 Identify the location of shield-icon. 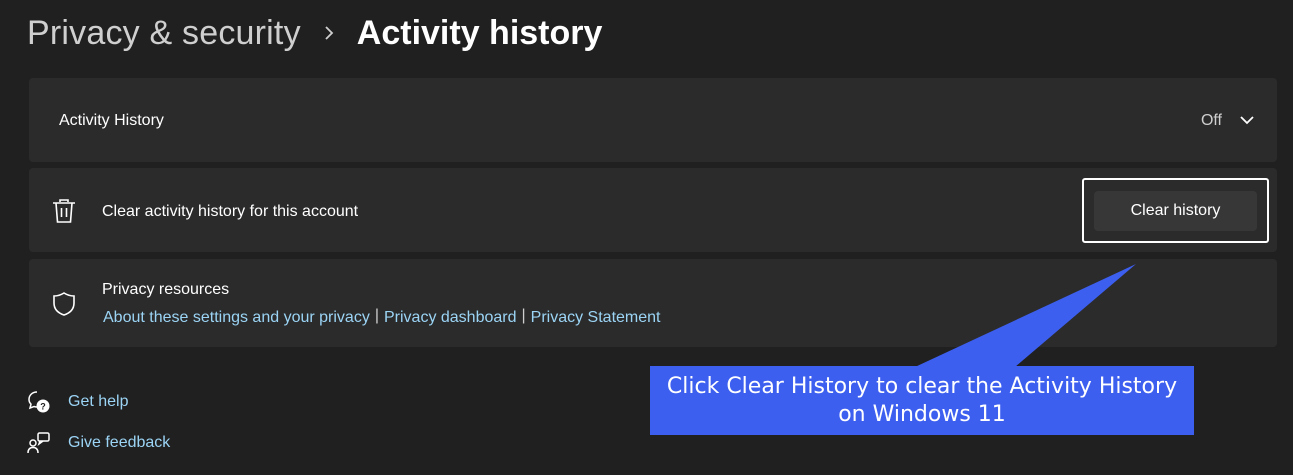
(64, 304).